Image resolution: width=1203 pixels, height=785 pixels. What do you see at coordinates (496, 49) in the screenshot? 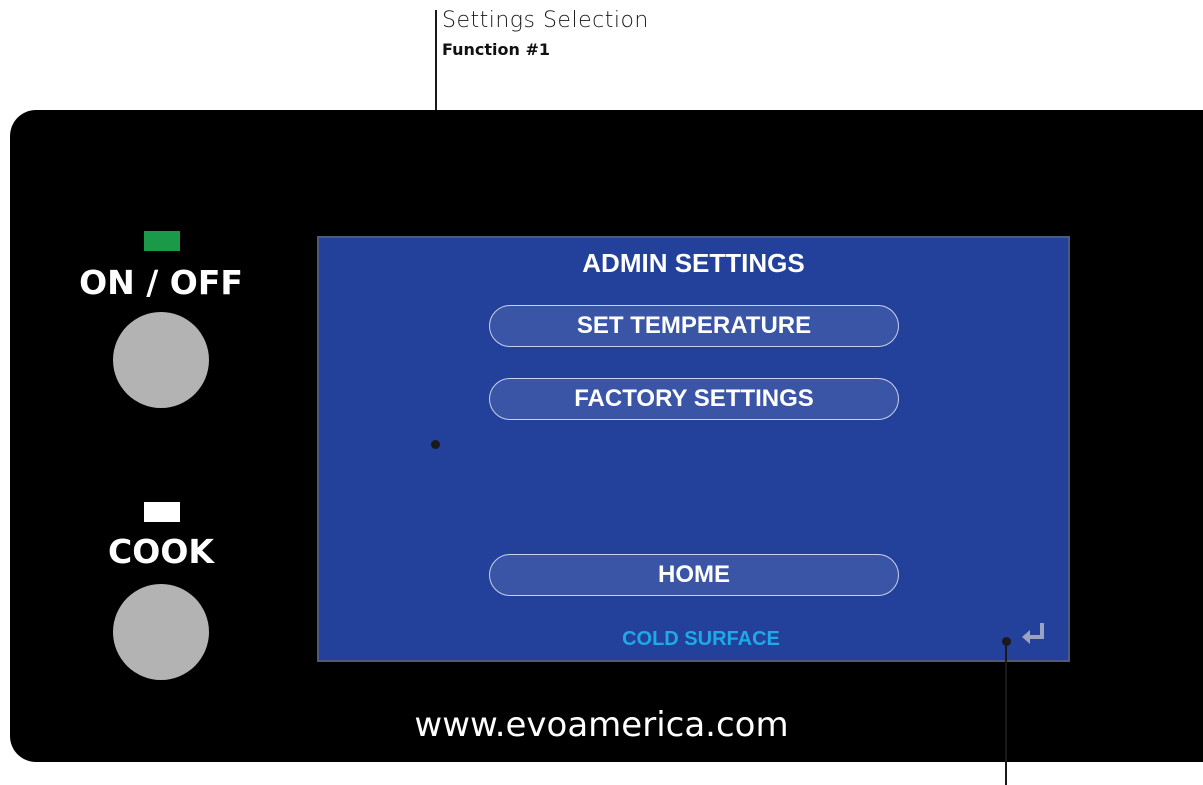
I see `callout-subtitle: Function #1` at bounding box center [496, 49].